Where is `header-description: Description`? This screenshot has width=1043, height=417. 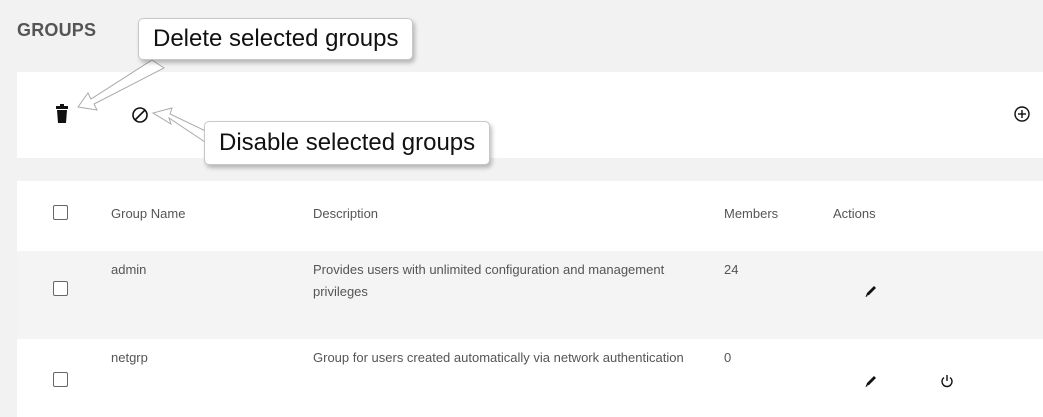 header-description: Description is located at coordinates (508, 214).